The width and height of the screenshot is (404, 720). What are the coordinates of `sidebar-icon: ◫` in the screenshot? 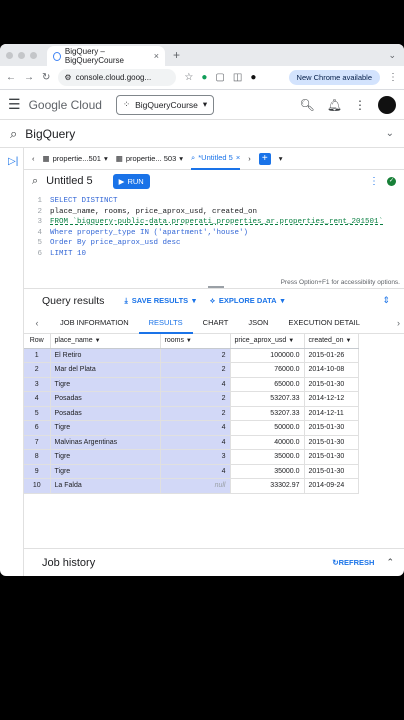 It's located at (237, 77).